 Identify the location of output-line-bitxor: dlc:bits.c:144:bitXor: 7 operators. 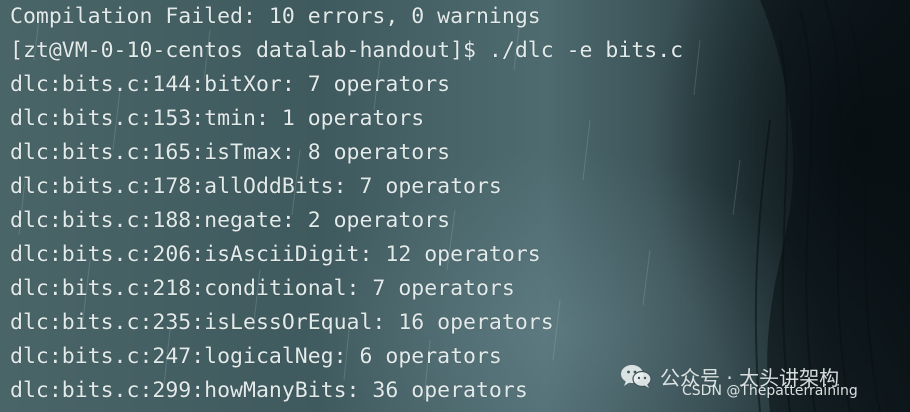
(230, 84).